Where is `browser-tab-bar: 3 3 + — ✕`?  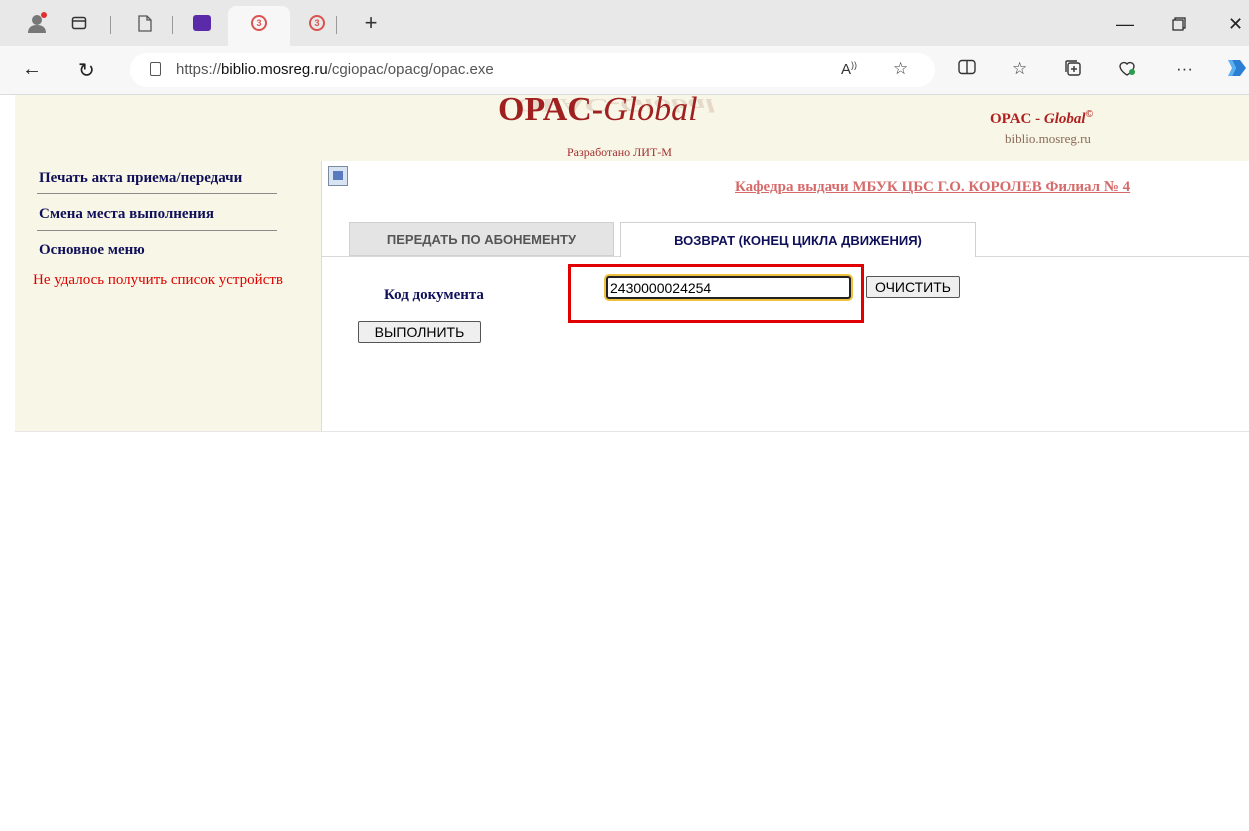 browser-tab-bar: 3 3 + — ✕ is located at coordinates (624, 23).